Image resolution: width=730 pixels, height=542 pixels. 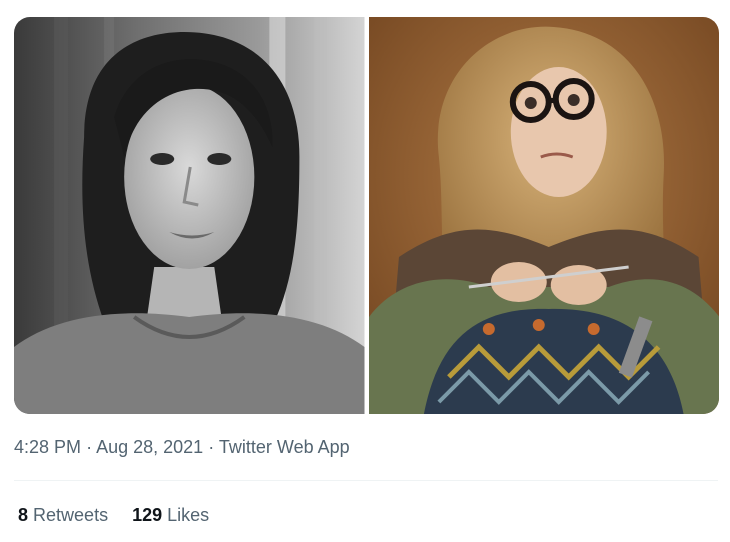 What do you see at coordinates (23, 515) in the screenshot?
I see `retweets-count: 8` at bounding box center [23, 515].